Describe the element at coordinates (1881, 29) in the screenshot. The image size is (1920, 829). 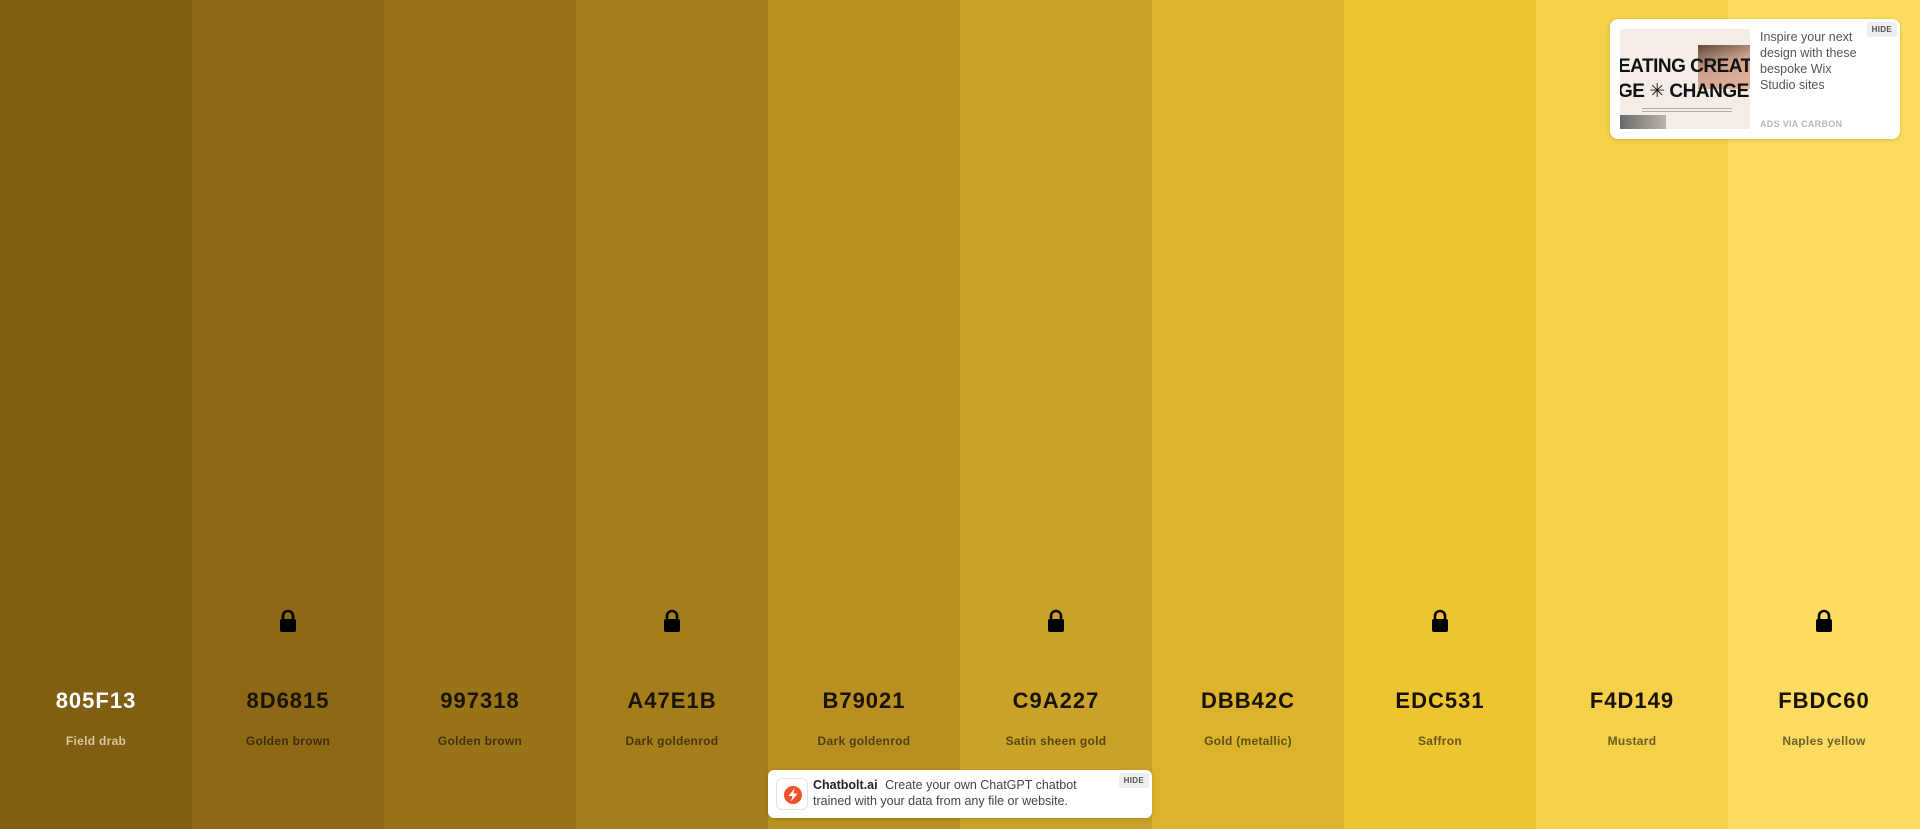
I see `ad-hide-button: HIDE` at that location.